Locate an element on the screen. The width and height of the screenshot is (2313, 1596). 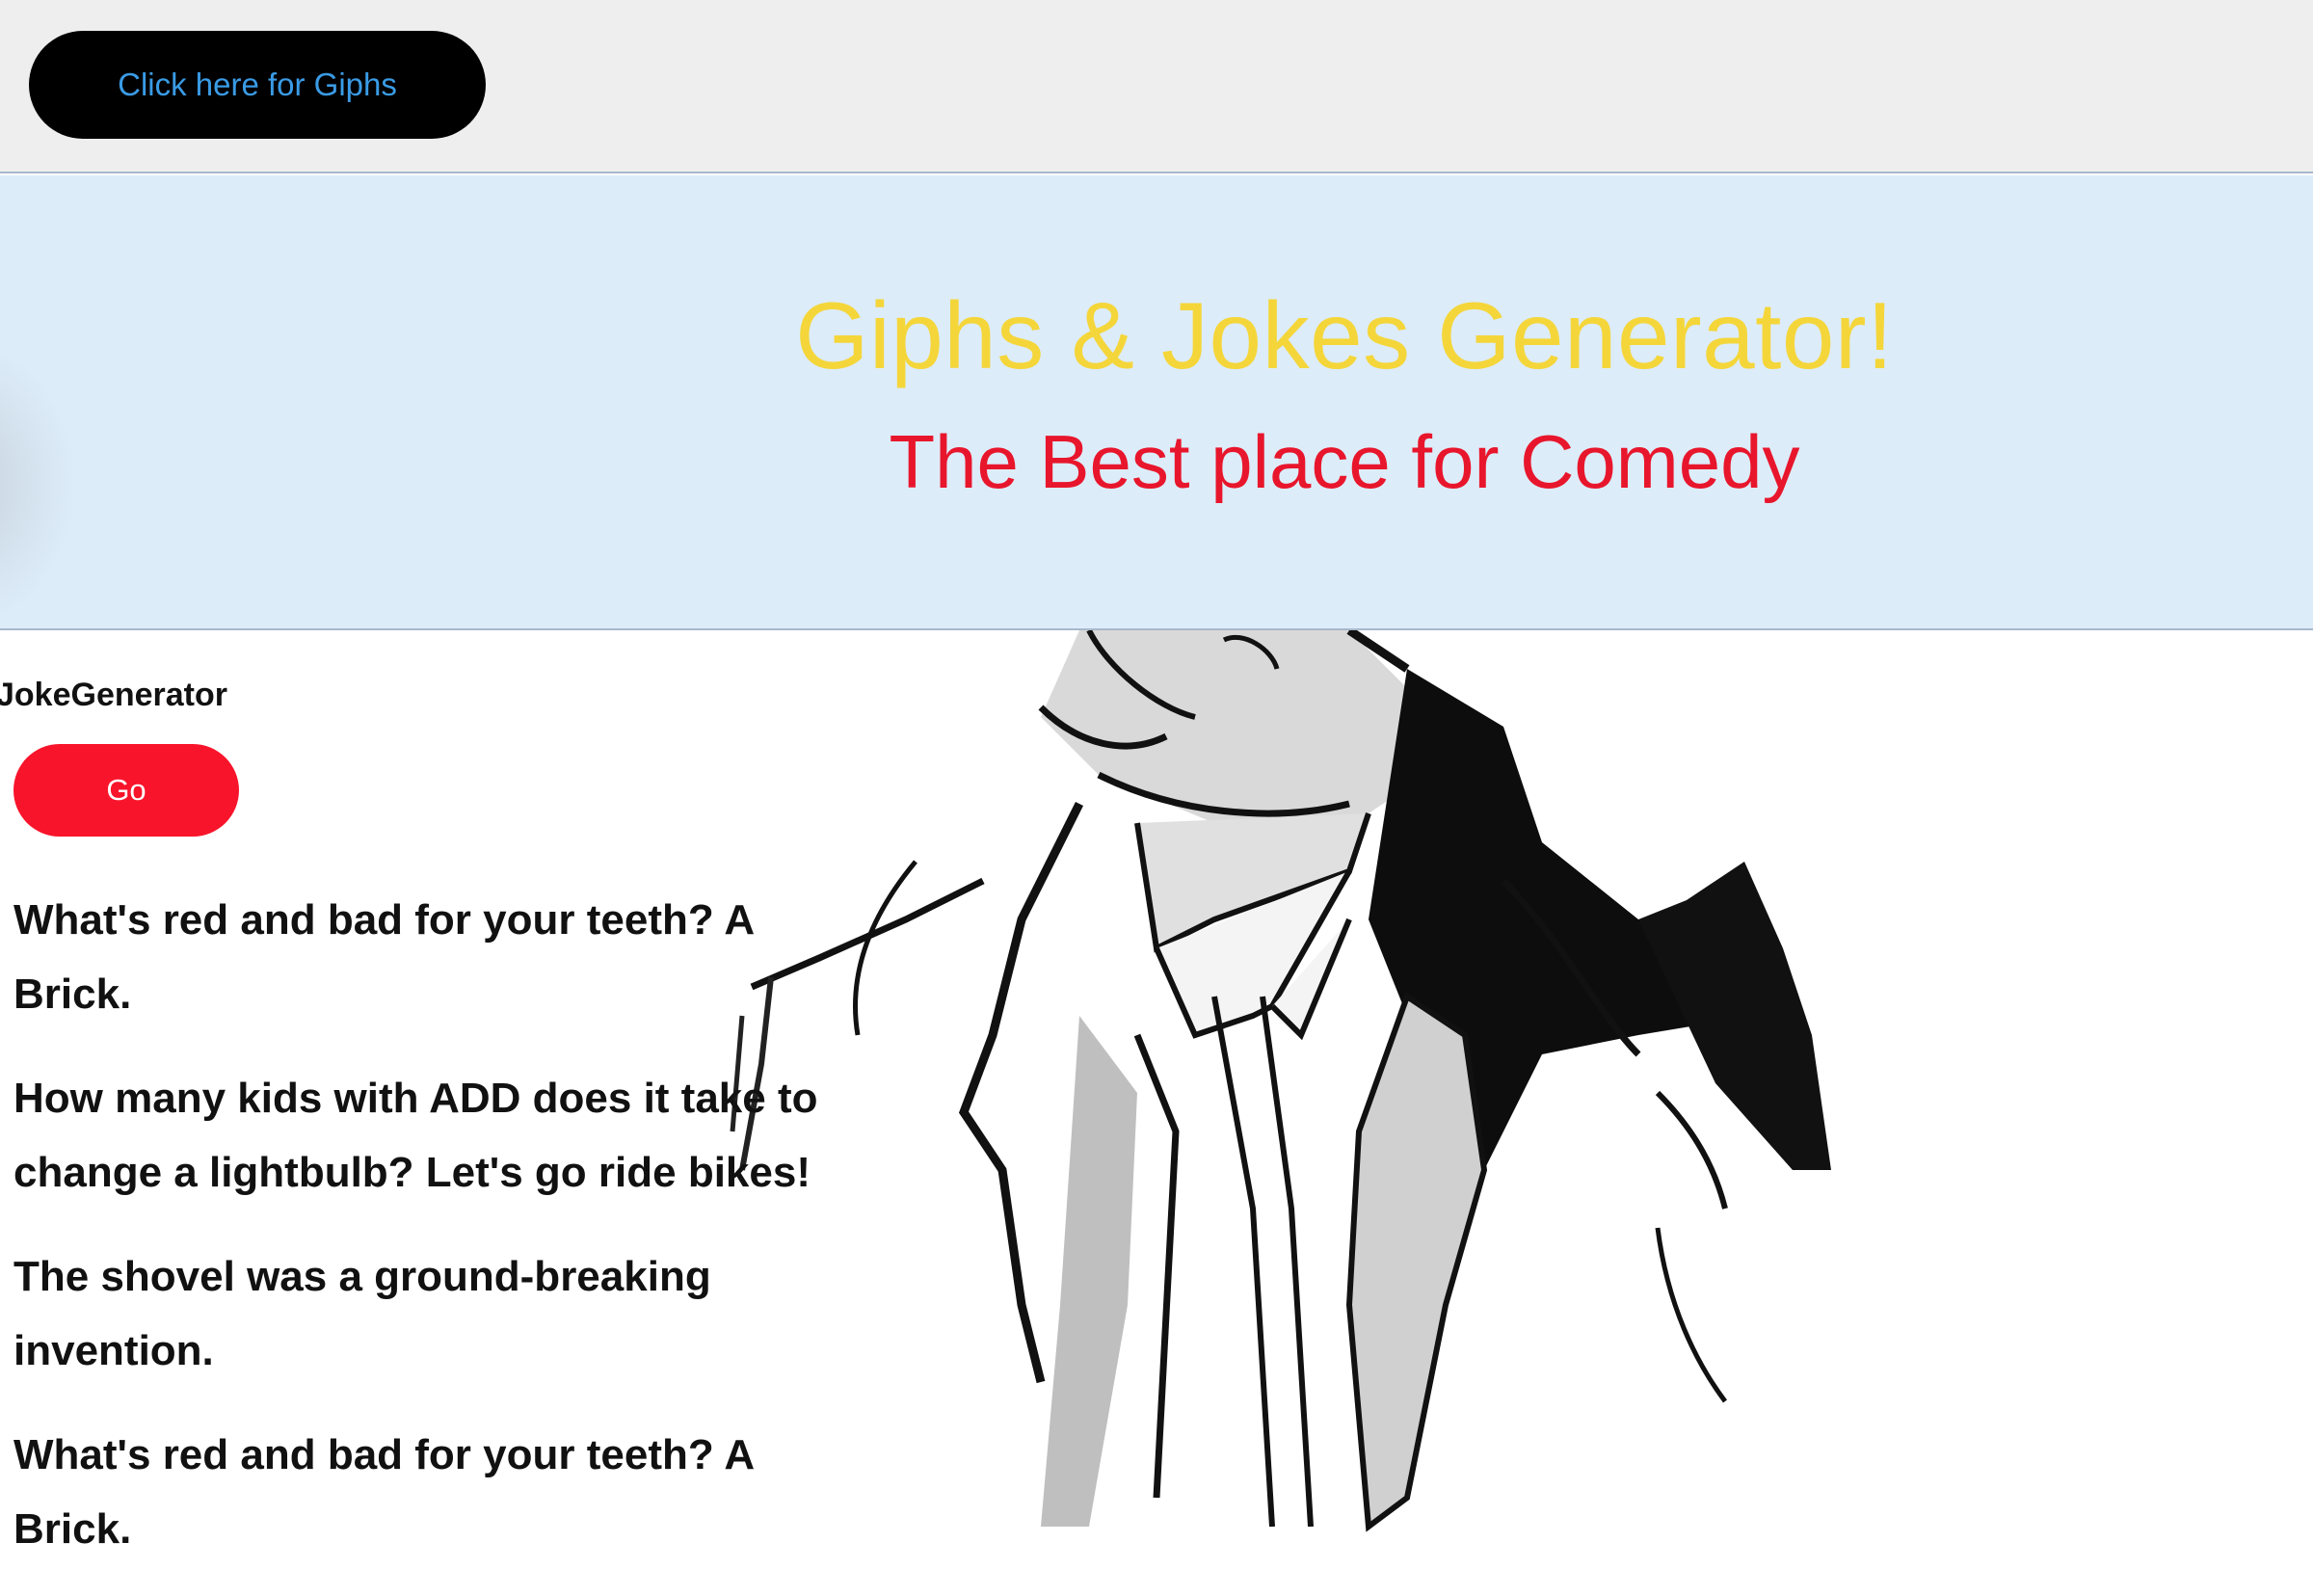
giphs-button: Click here for Giphs is located at coordinates (257, 85).